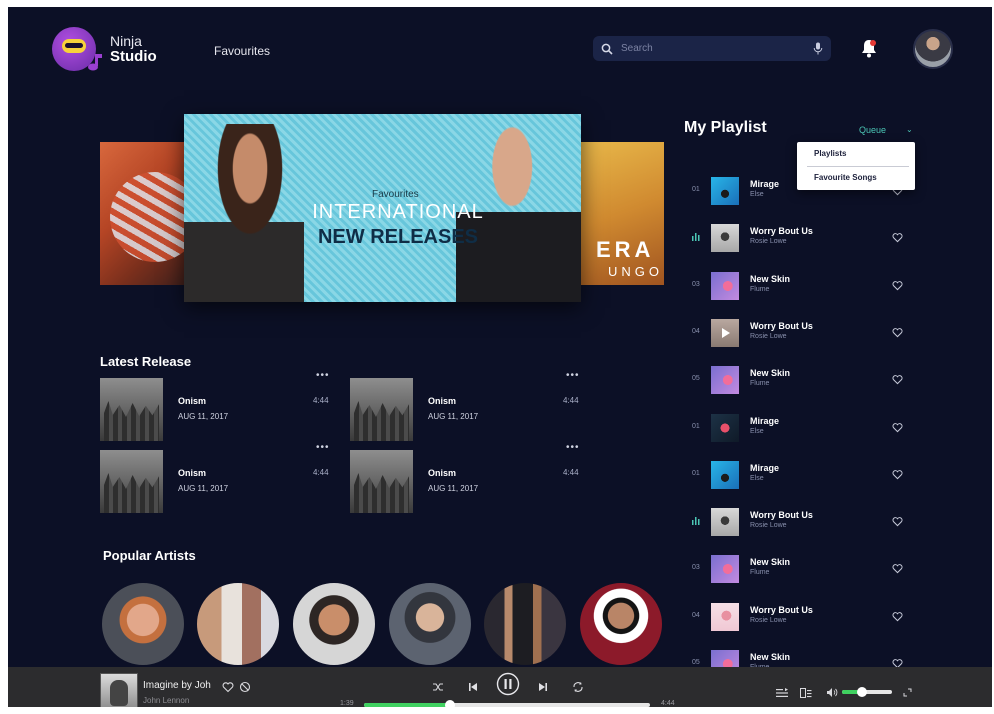 The height and width of the screenshot is (714, 994). I want to click on progress-fill, so click(407, 705).